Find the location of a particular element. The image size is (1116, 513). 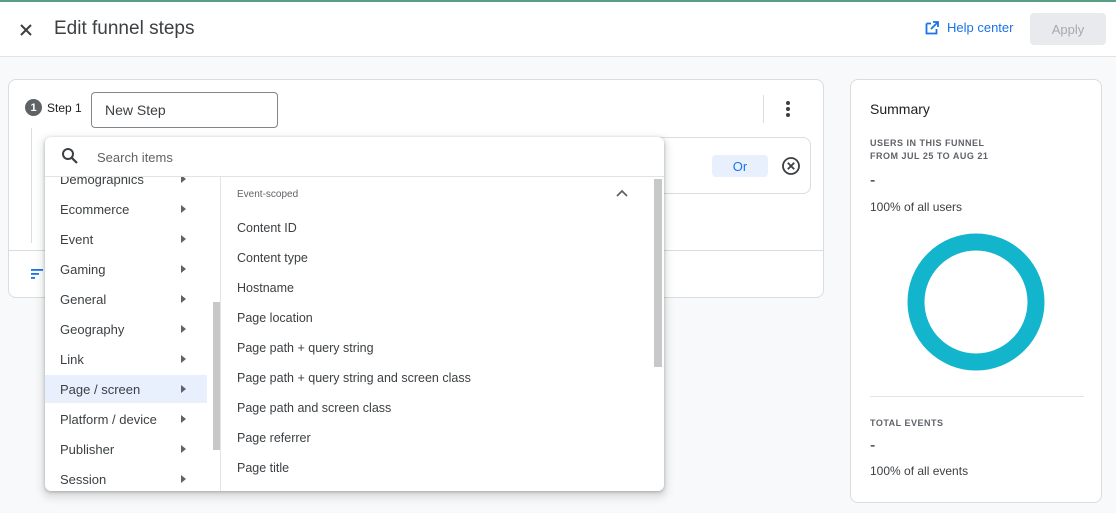

remove-condition-button is located at coordinates (791, 166).